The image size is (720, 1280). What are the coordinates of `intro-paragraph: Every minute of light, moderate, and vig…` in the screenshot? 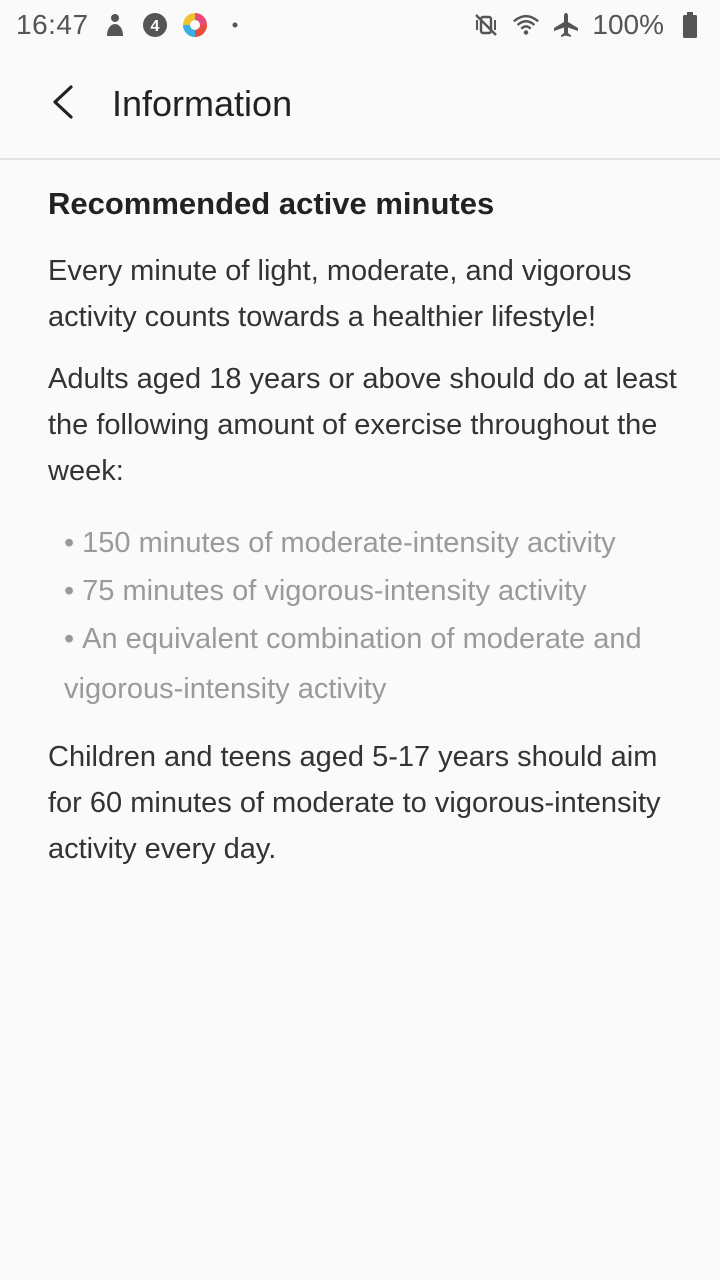 It's located at (340, 294).